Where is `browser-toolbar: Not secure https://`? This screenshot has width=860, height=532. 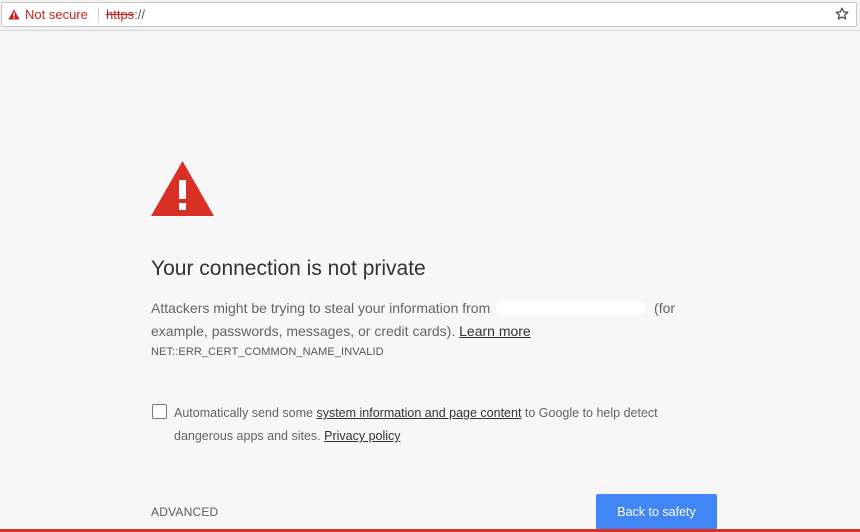
browser-toolbar: Not secure https:// is located at coordinates (430, 15).